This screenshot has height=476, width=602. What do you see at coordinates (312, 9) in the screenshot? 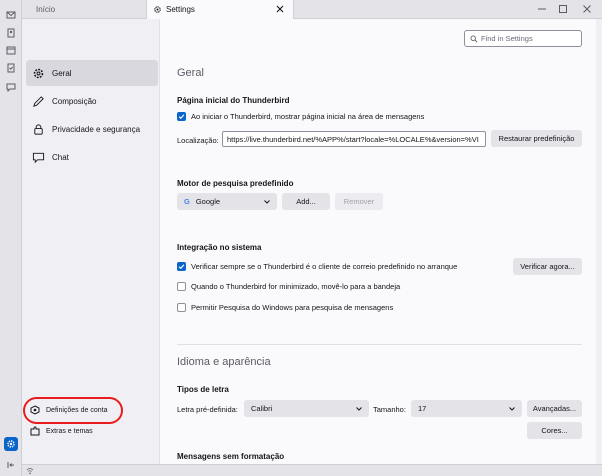
I see `title-bar: Início Settings` at bounding box center [312, 9].